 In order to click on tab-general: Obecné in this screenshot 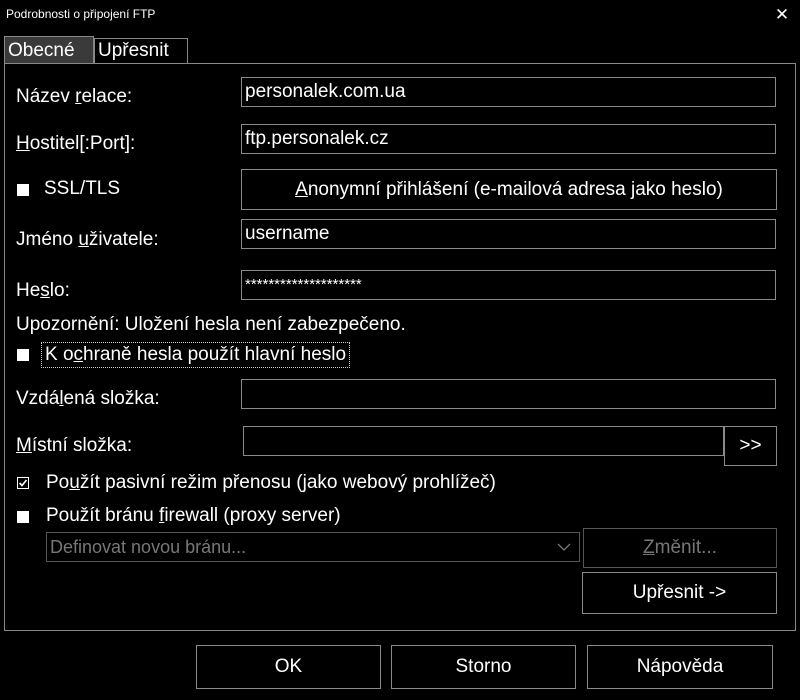, I will do `click(49, 50)`.